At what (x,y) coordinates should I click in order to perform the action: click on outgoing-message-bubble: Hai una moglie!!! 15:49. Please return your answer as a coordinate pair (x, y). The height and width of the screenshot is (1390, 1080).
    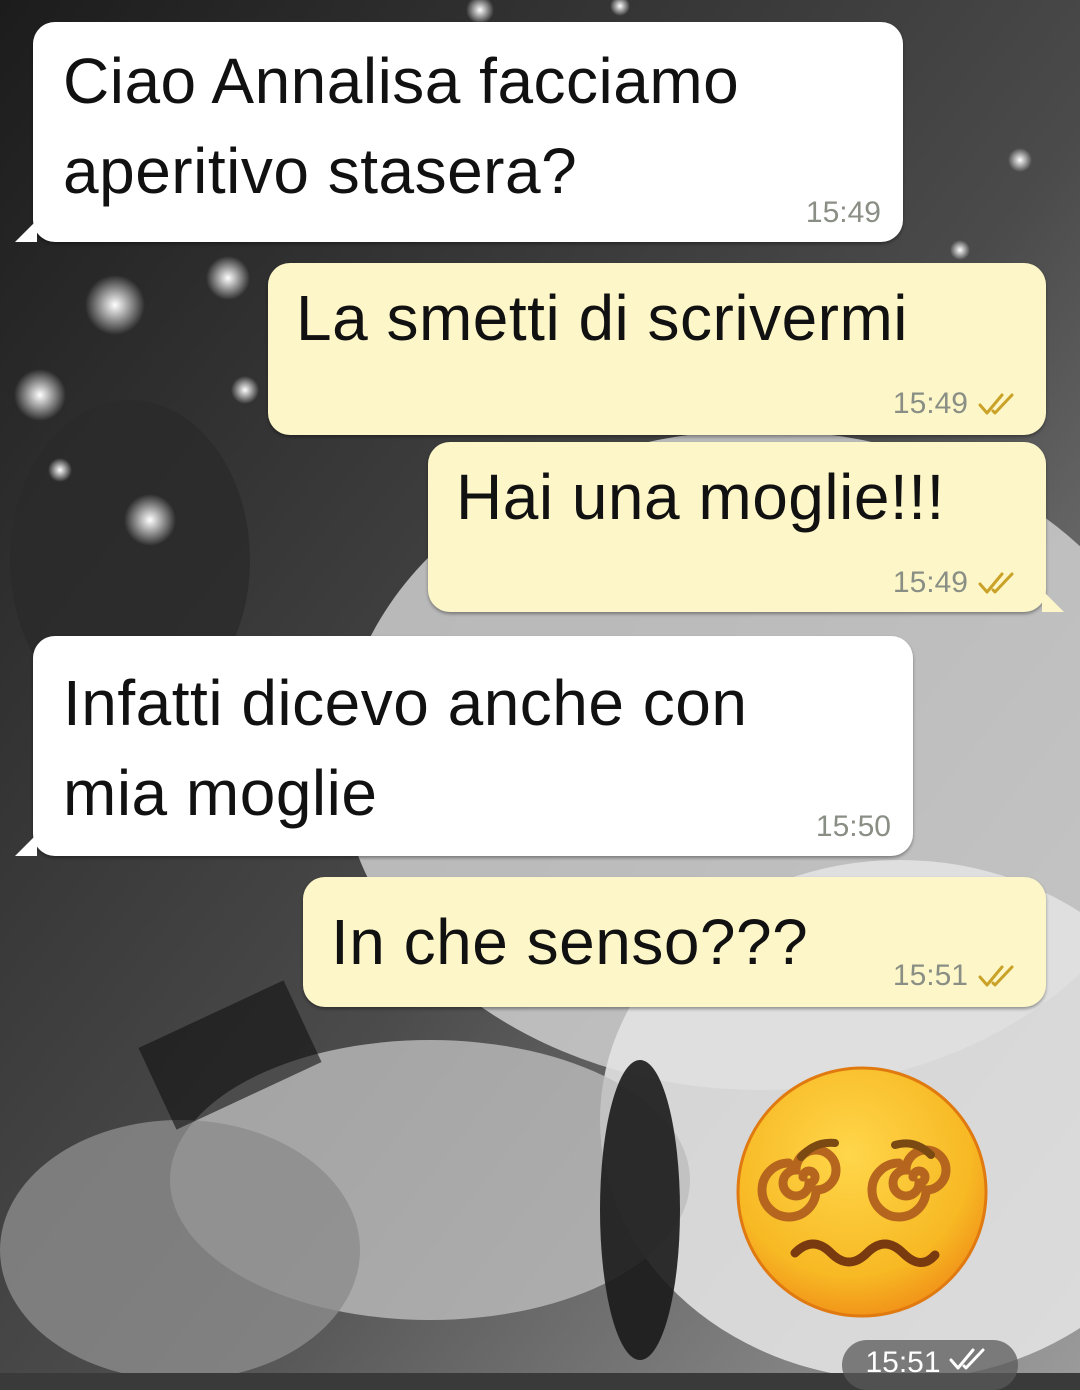
    Looking at the image, I should click on (746, 527).